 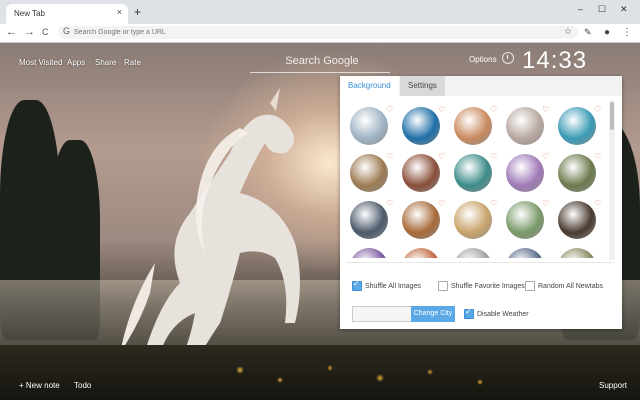 I want to click on minimize-icon: –, so click(x=580, y=9).